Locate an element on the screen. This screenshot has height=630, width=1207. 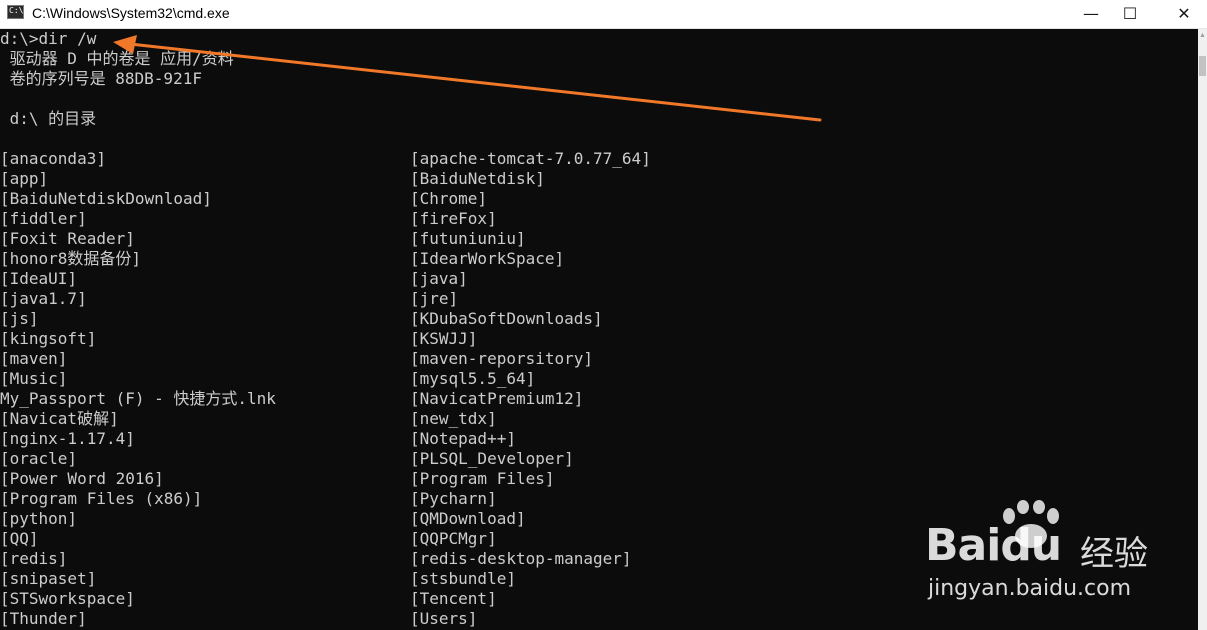
directory-entry: [fireFox] is located at coordinates (453, 218).